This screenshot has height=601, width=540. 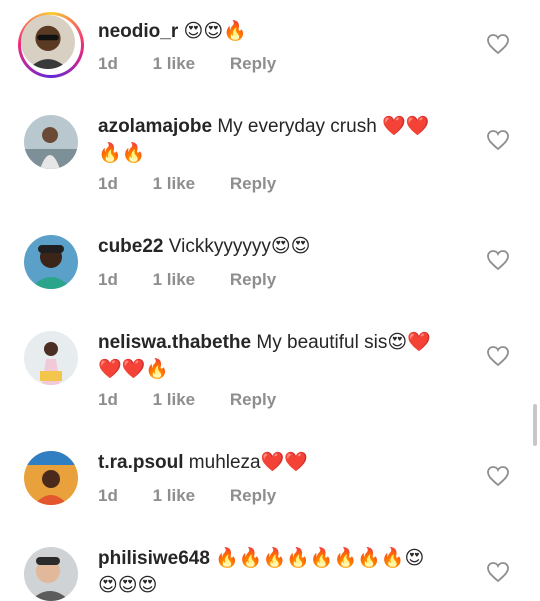 I want to click on comment-text: azolamajobe My everyday crush ❤️❤️ 🔥🔥, so click(x=283, y=140).